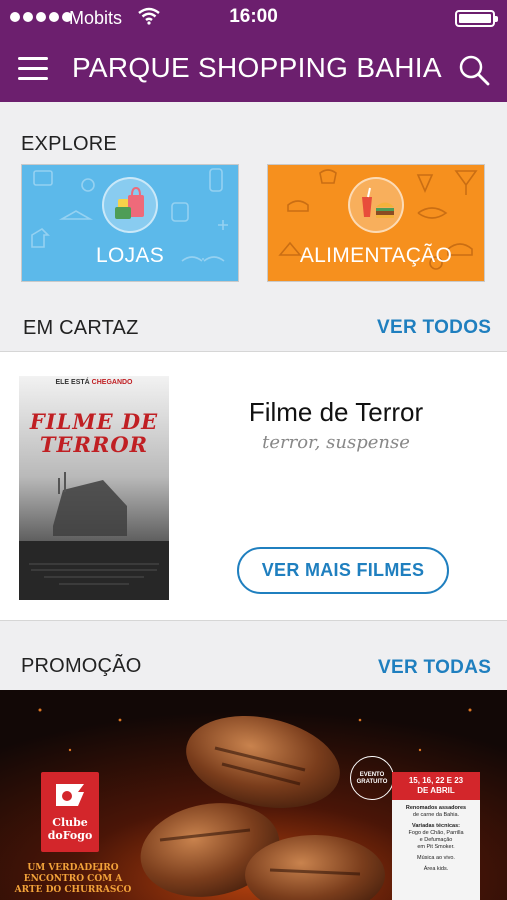 This screenshot has height=900, width=507. What do you see at coordinates (343, 570) in the screenshot?
I see `ver-mais-filmes-button: VER MAIS FILMES` at bounding box center [343, 570].